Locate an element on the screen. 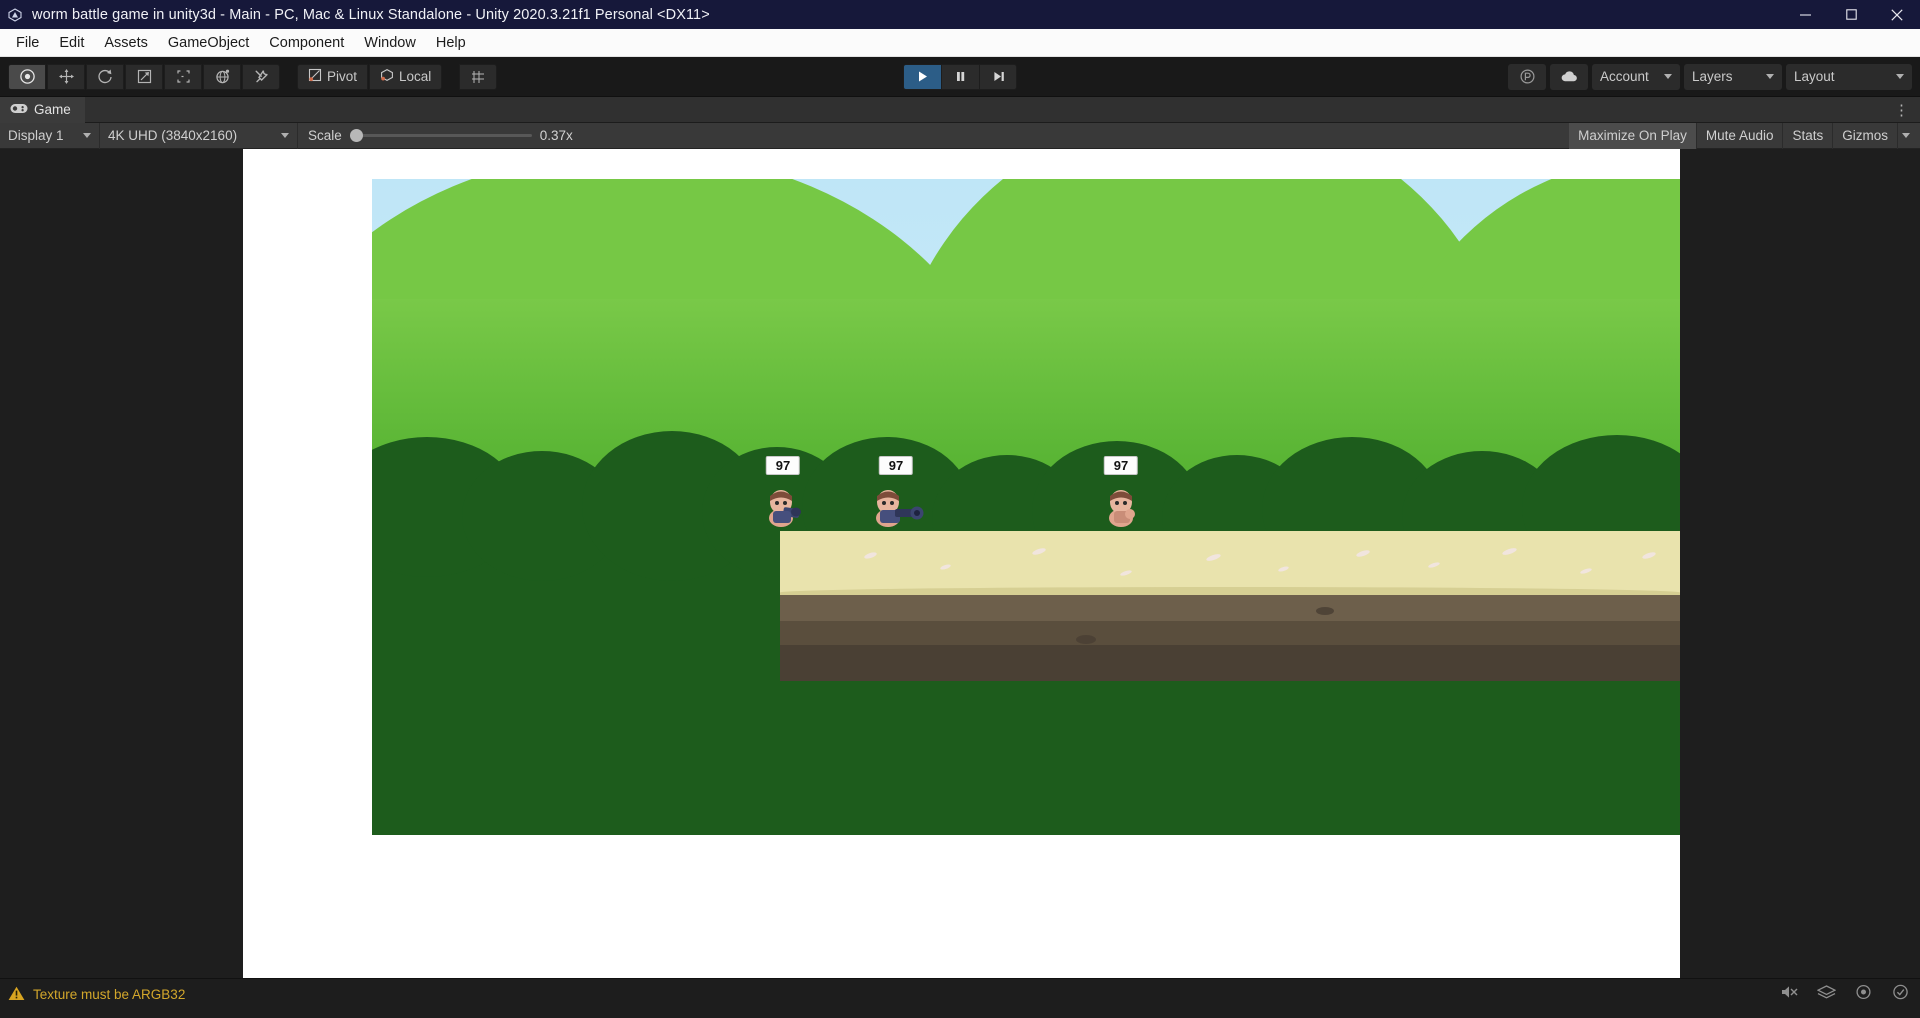 Image resolution: width=1920 pixels, height=1018 pixels. menu-item-window: Window is located at coordinates (390, 43).